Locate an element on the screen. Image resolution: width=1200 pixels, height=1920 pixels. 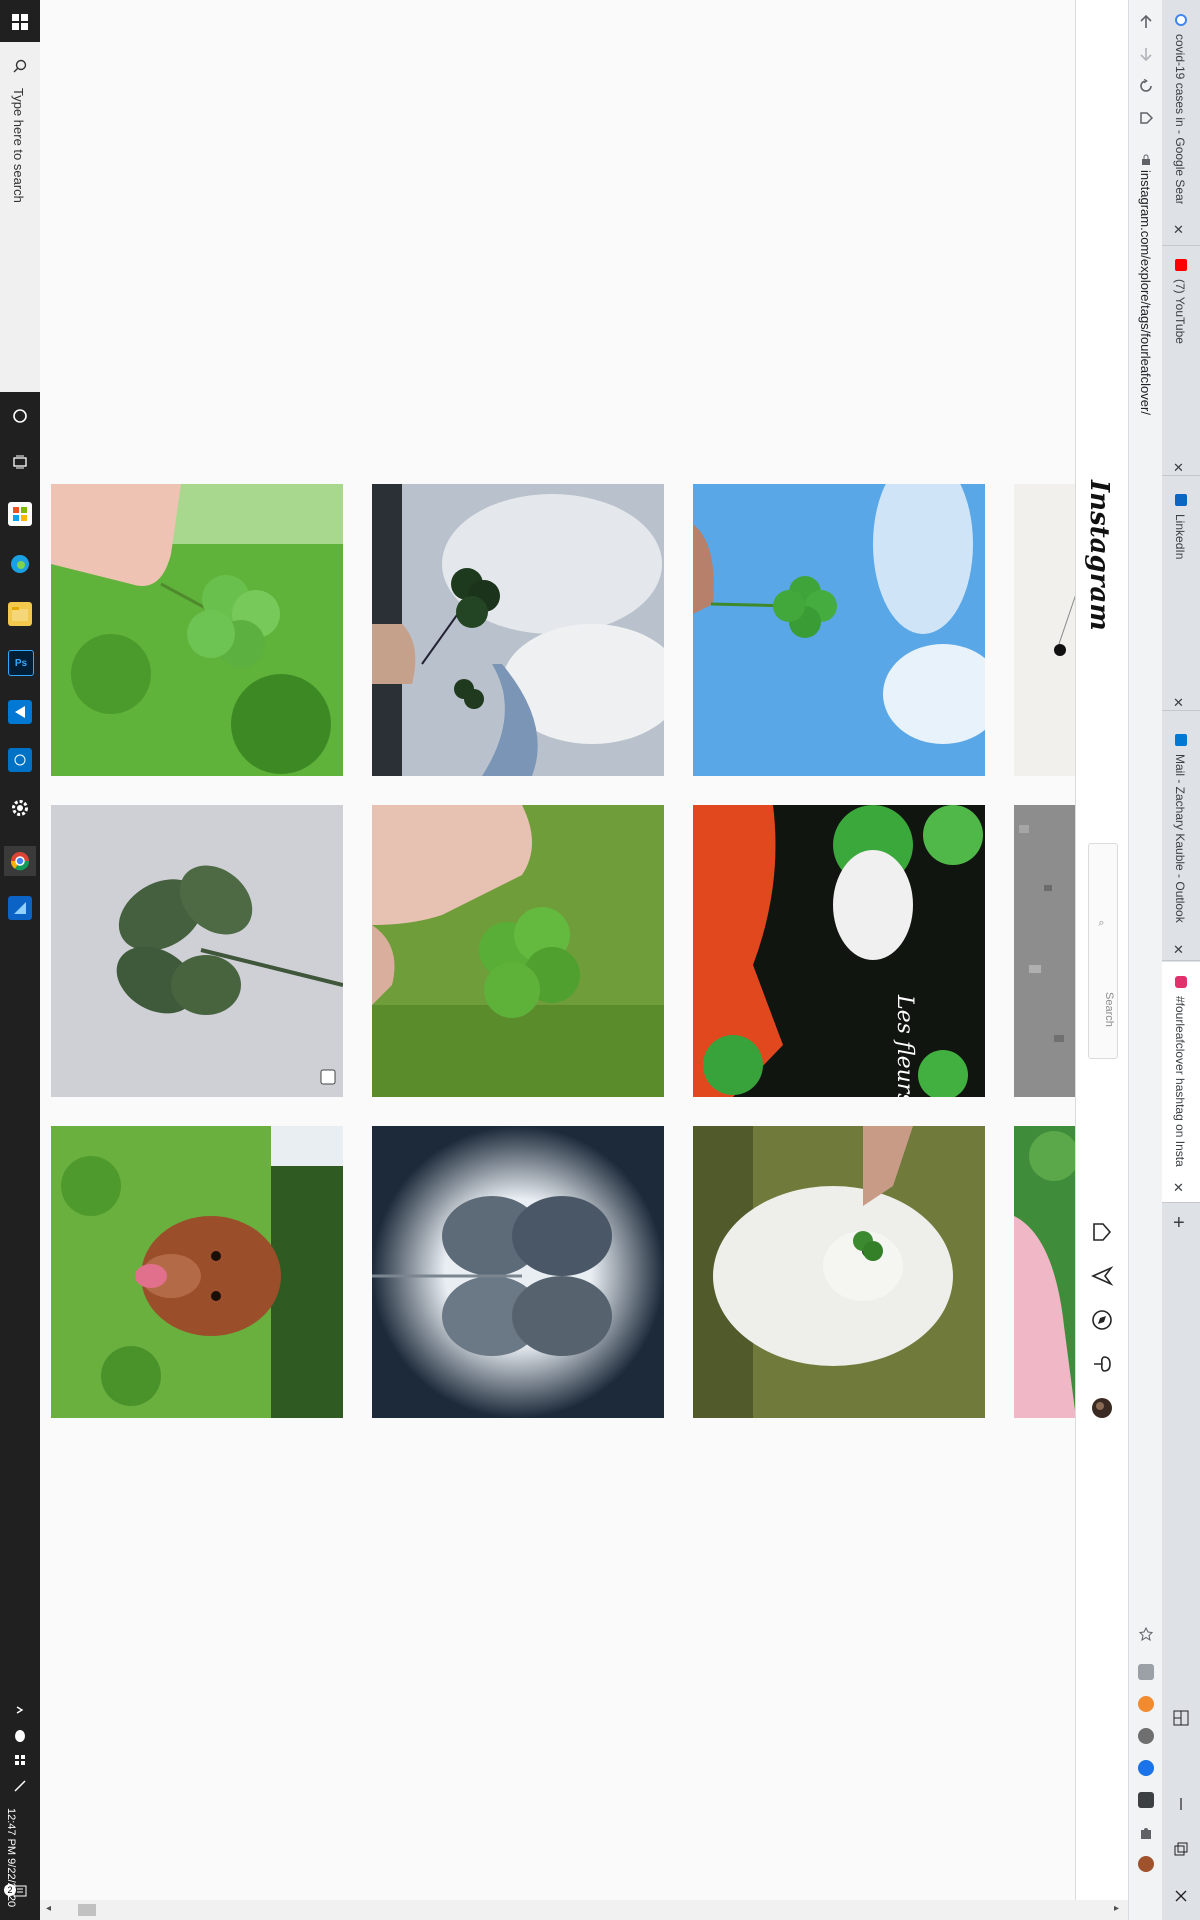
book-cover-les-fleurs-image: Les fleurs is located at coordinates (839, 951).